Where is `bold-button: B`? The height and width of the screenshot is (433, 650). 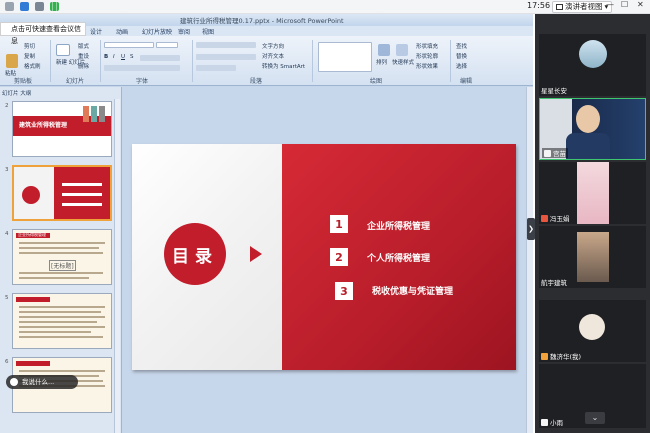
bold-button: B is located at coordinates (106, 57).